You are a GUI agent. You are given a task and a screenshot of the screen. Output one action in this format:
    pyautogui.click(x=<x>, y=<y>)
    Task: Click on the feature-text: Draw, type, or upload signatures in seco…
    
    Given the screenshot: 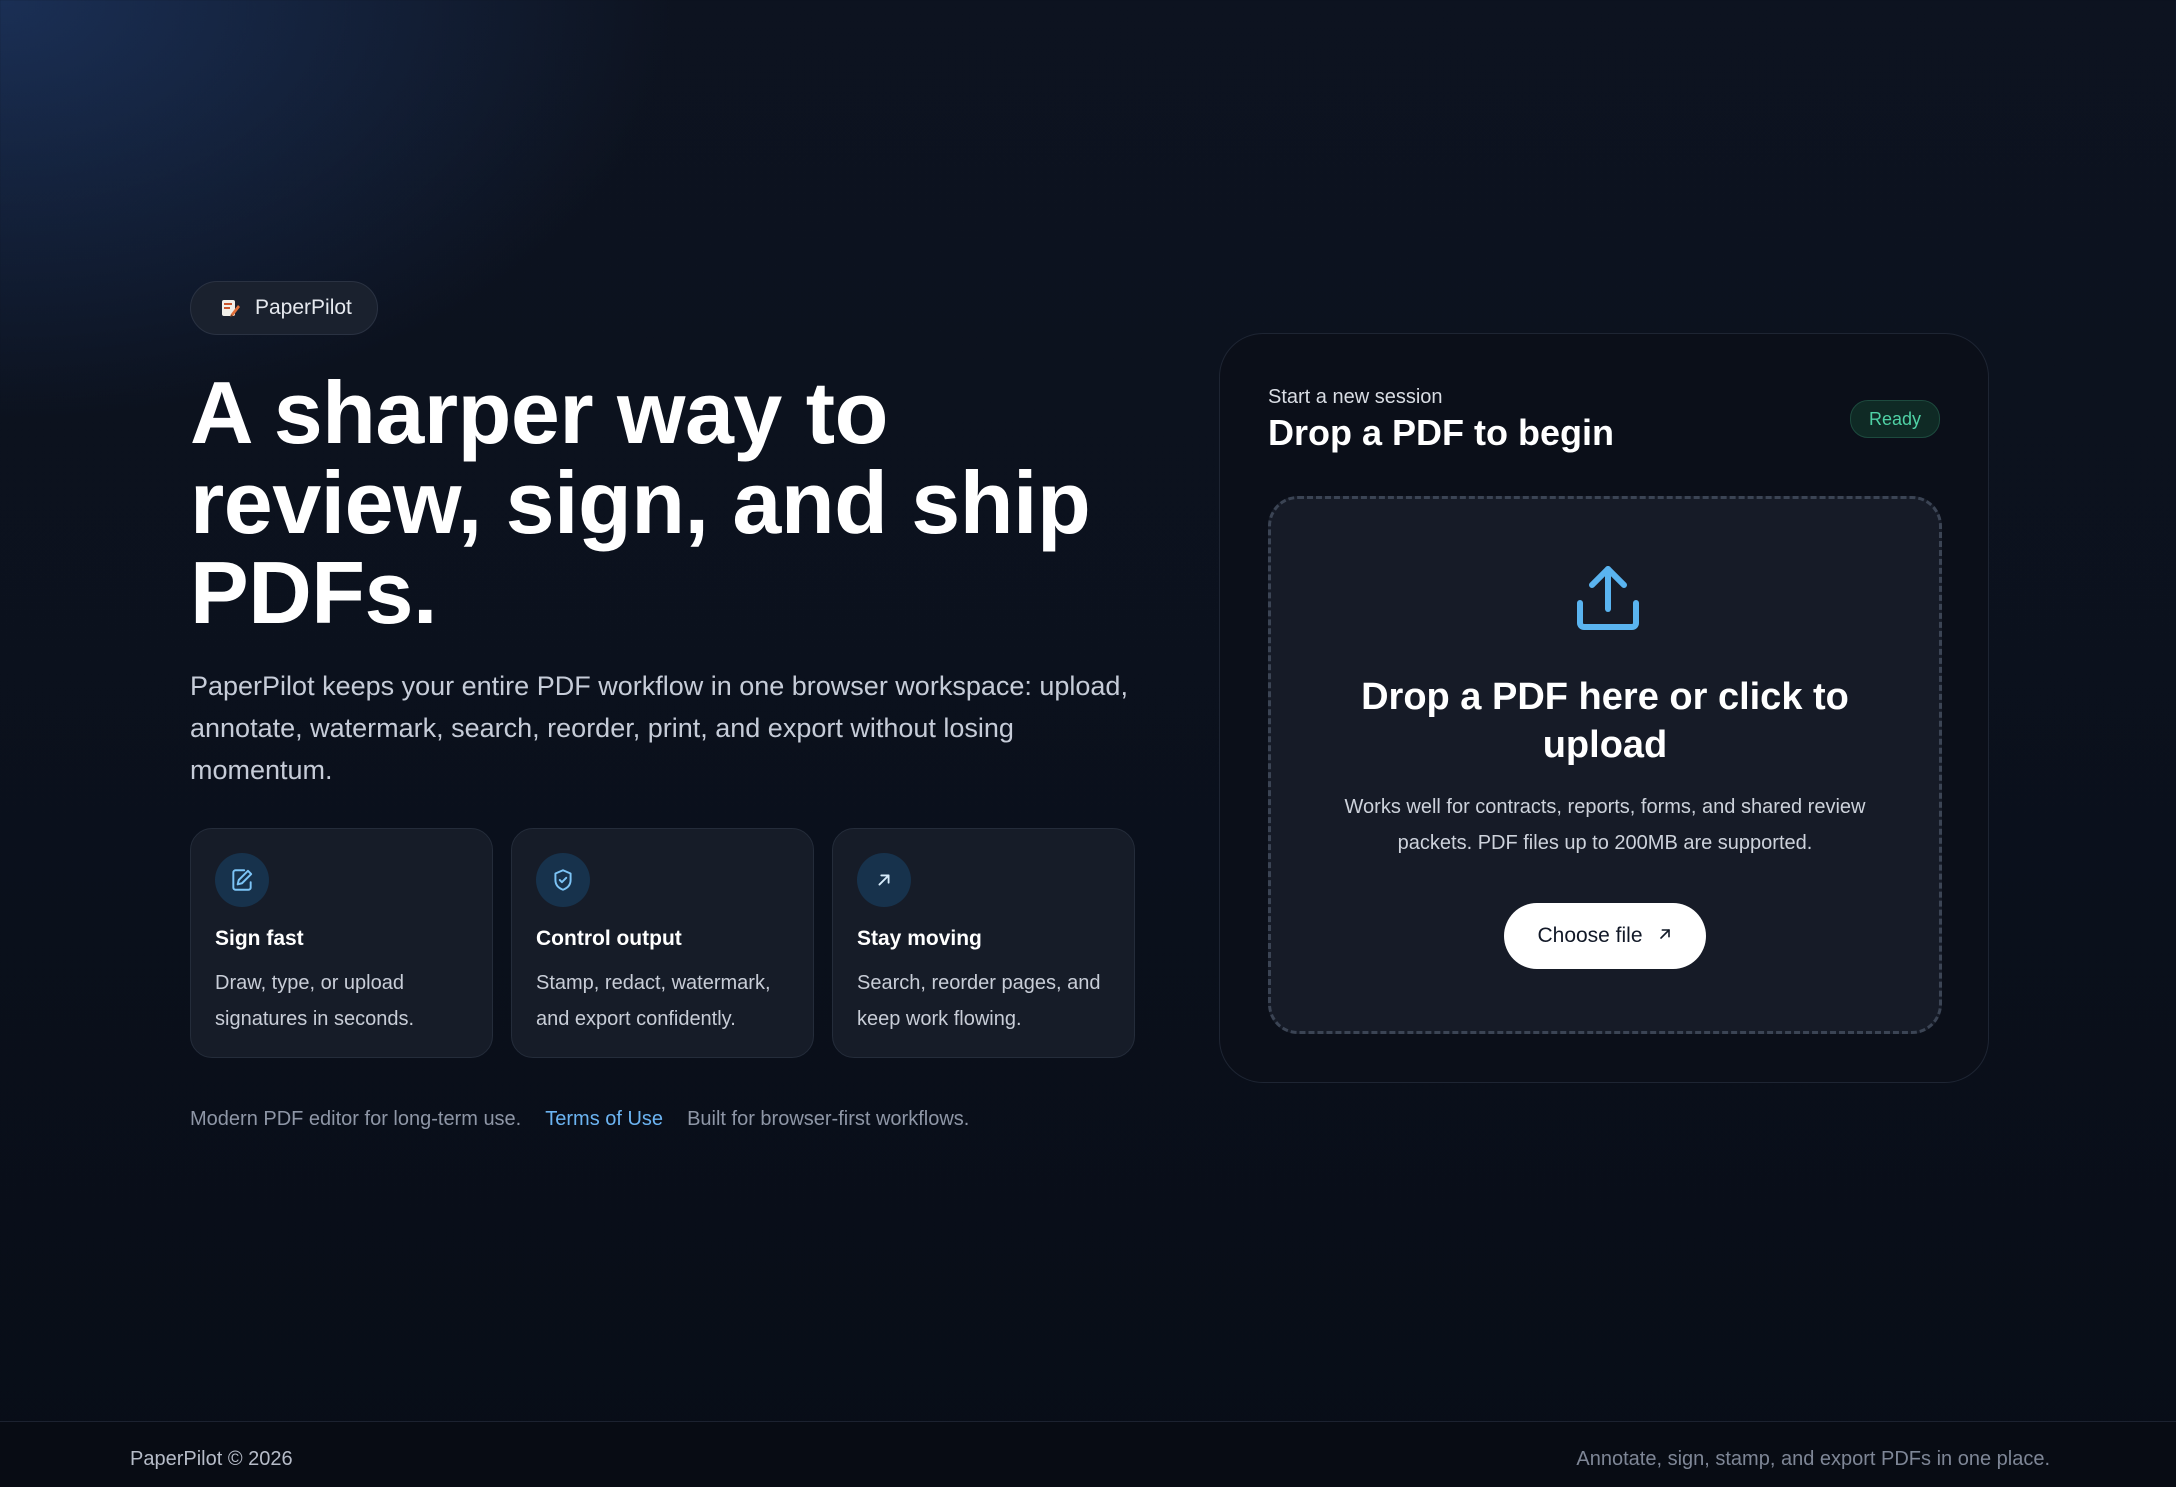 What is the action you would take?
    pyautogui.click(x=315, y=1001)
    